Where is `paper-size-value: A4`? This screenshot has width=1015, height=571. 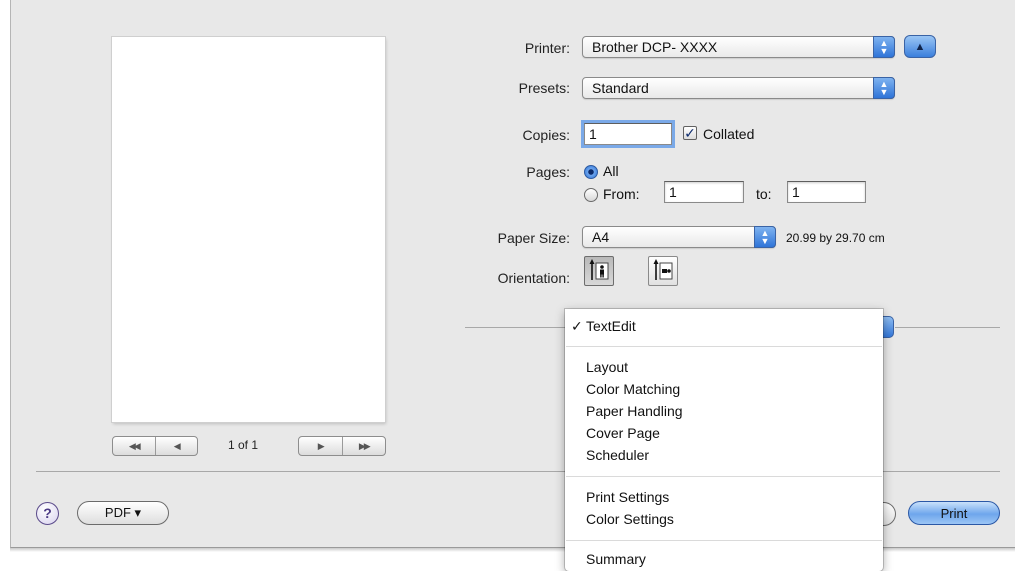
paper-size-value: A4 is located at coordinates (601, 237).